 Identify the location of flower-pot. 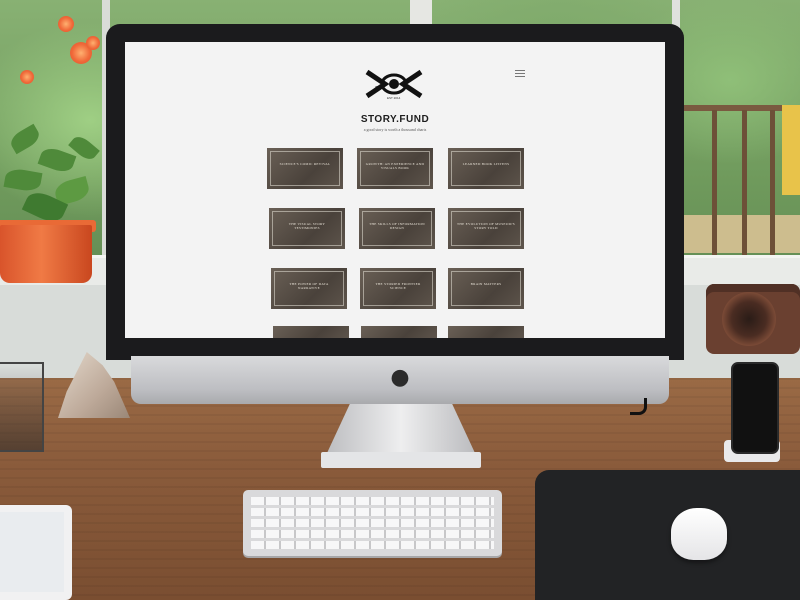
(46, 254).